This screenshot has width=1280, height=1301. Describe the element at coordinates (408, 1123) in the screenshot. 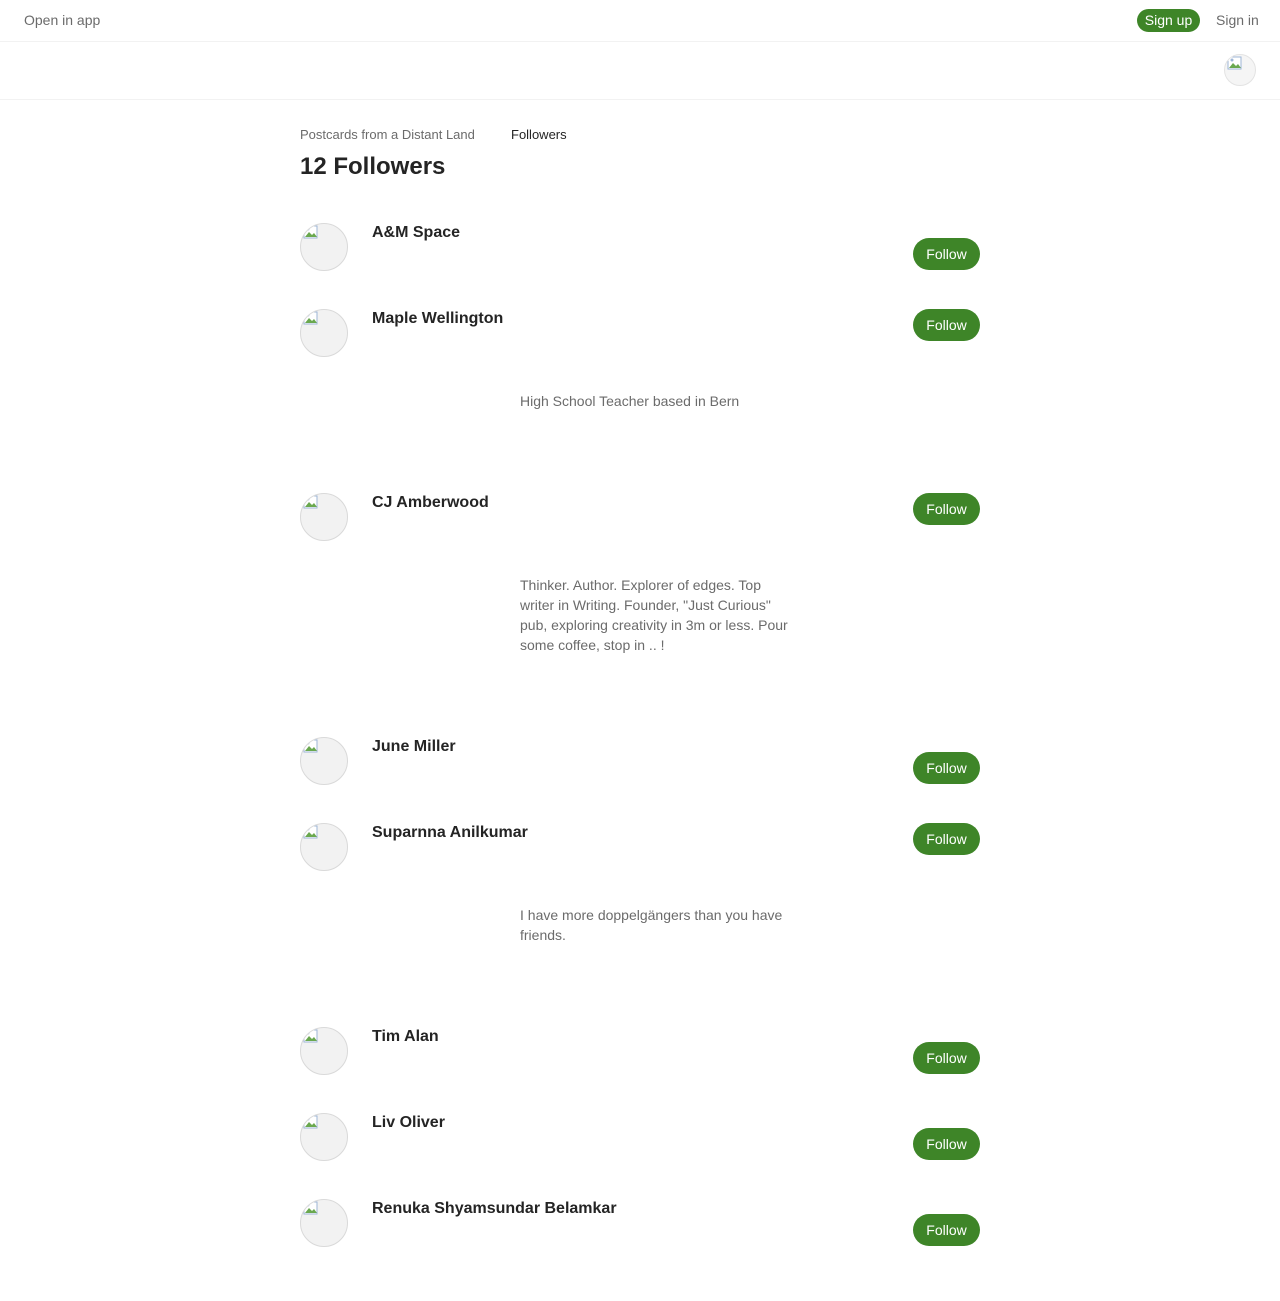

I see `follower-name: Liv Oliver` at that location.